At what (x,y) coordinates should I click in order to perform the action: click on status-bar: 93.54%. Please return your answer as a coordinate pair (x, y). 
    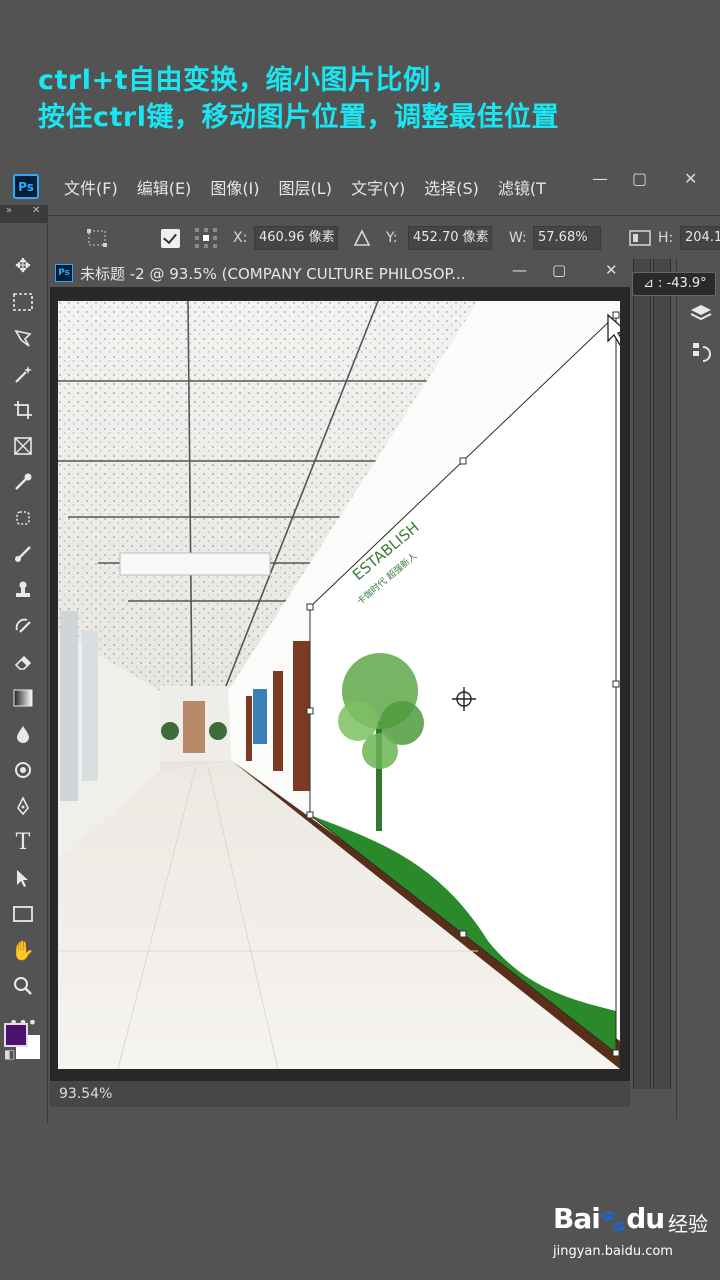
    Looking at the image, I should click on (340, 1094).